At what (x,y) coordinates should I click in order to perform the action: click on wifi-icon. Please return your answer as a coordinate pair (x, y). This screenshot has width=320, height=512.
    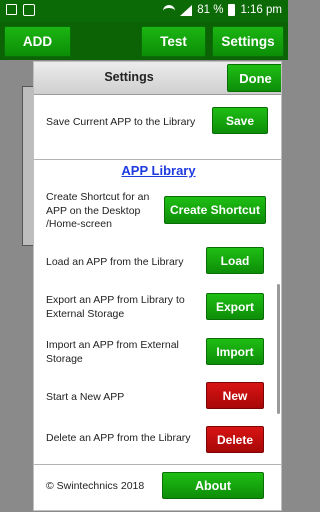
    Looking at the image, I should click on (169, 10).